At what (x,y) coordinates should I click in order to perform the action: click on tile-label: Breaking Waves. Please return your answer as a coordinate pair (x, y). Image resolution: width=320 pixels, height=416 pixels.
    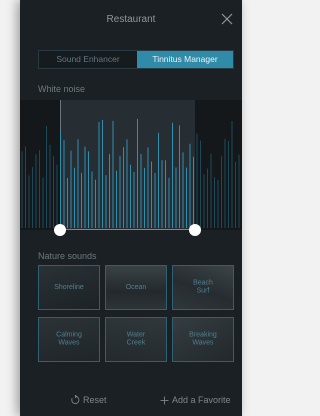
    Looking at the image, I should click on (203, 339).